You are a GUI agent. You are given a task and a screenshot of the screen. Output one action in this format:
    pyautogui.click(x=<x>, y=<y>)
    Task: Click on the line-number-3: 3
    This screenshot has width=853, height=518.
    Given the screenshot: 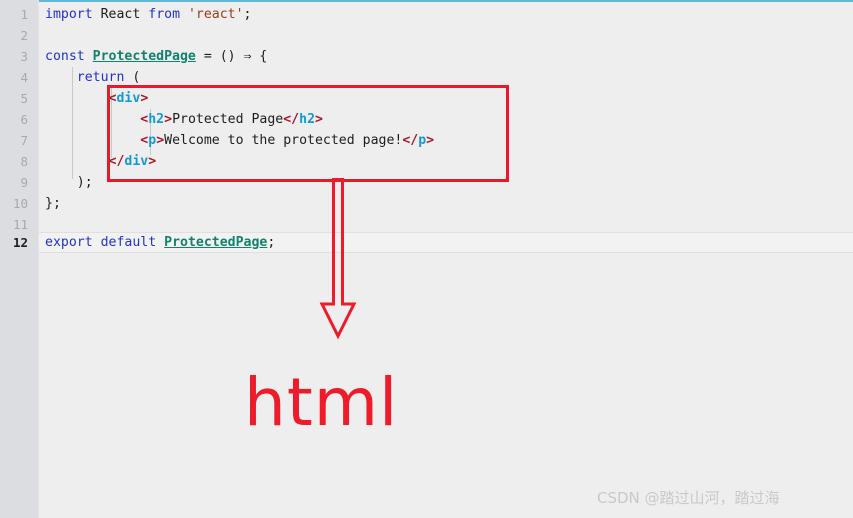 What is the action you would take?
    pyautogui.click(x=14, y=56)
    